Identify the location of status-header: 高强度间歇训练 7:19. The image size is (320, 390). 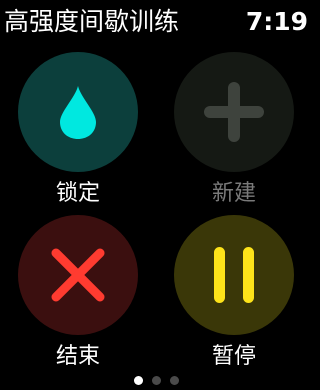
(156, 23).